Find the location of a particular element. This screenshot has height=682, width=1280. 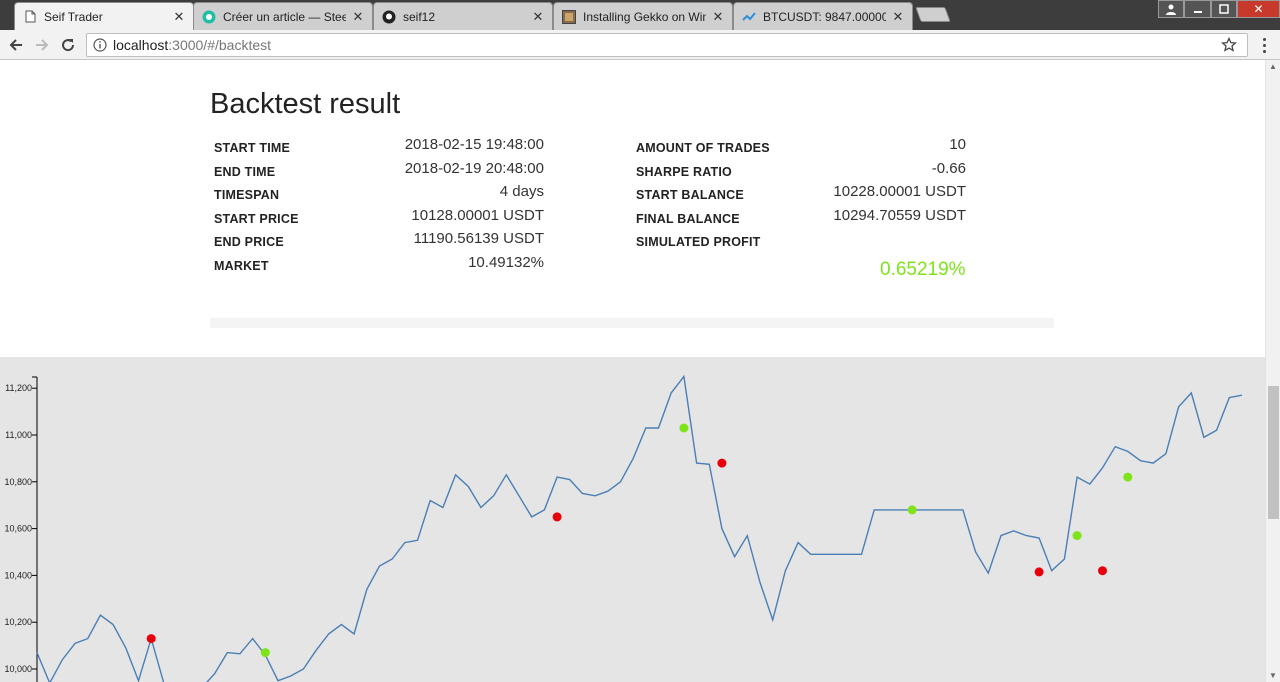

page-scrollbar: ▲ ▼ is located at coordinates (1272, 371).